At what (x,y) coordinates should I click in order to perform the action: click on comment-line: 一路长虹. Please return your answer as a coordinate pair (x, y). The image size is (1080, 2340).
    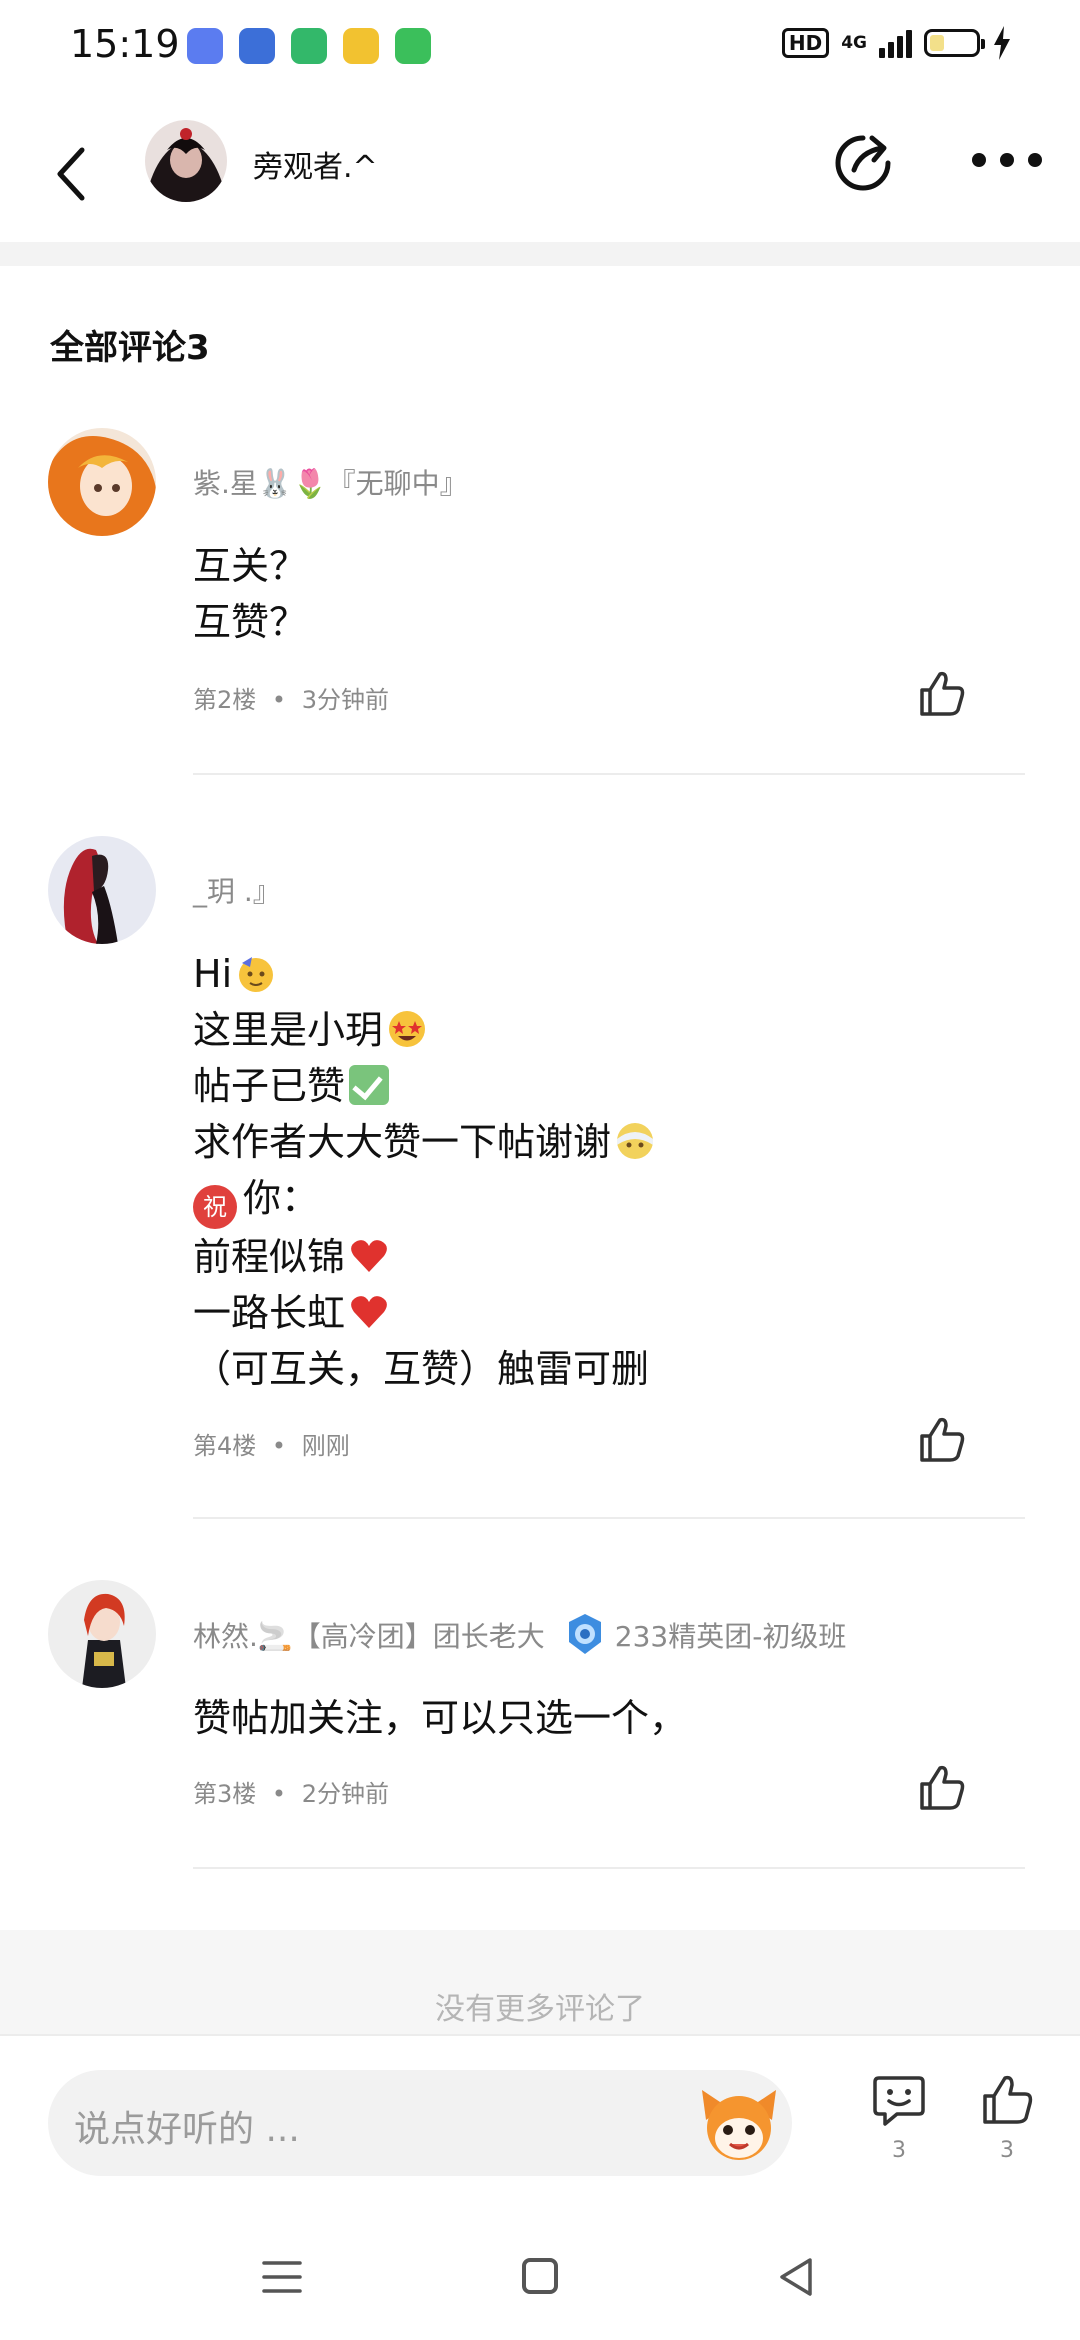
    Looking at the image, I should click on (424, 1313).